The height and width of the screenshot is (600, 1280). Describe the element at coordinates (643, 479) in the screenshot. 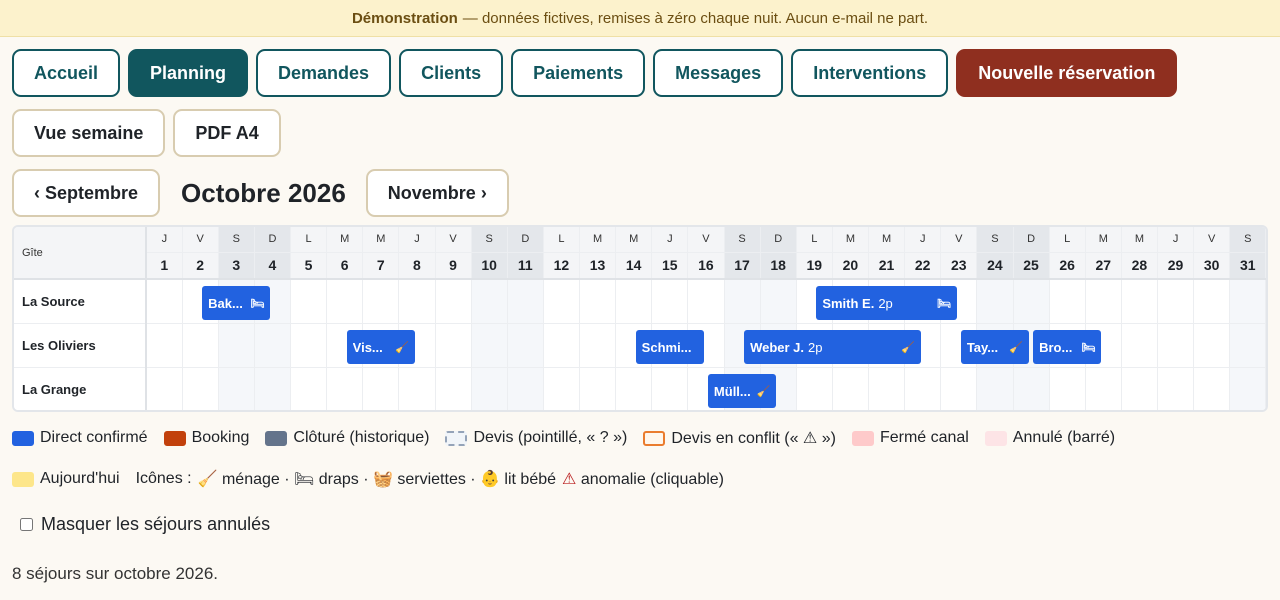

I see `anomaly-legend: ⚠ anomalie (cliquable)` at that location.